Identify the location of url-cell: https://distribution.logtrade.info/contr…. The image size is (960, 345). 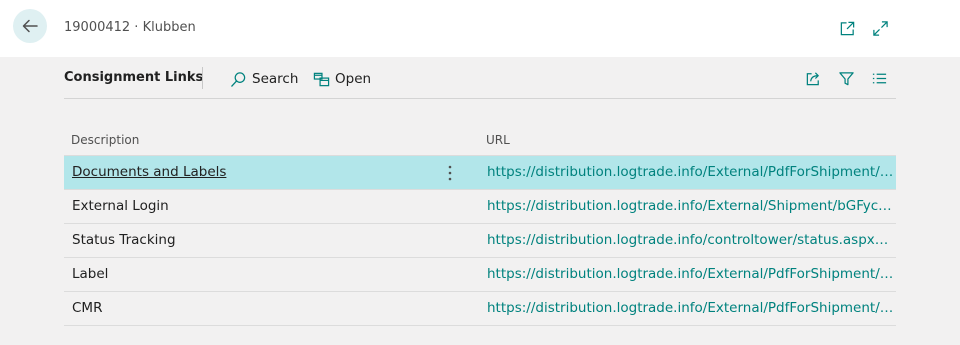
(690, 240).